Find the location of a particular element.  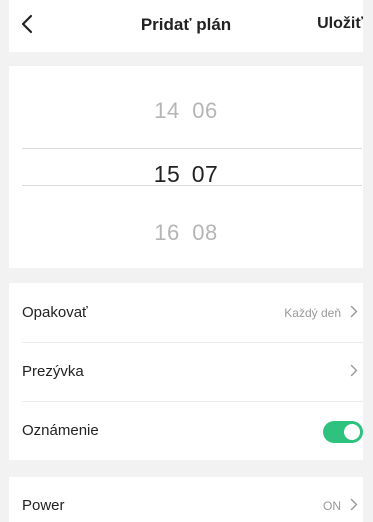

power-row: Power ON is located at coordinates (186, 499).